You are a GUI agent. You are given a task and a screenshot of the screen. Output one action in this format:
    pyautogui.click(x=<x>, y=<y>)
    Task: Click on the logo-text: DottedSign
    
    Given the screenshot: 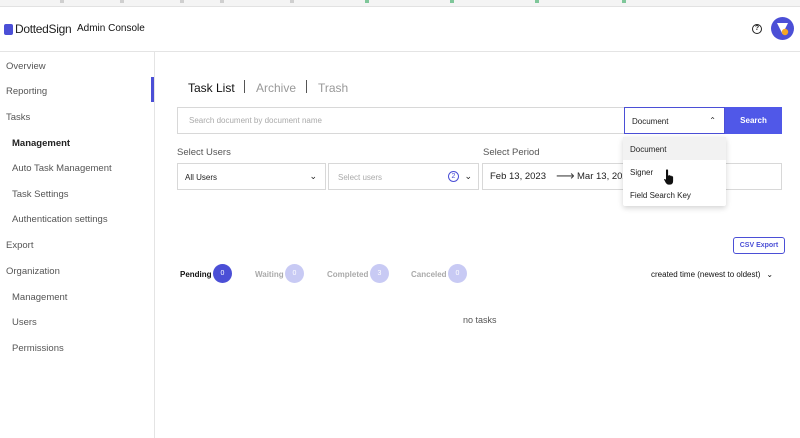 What is the action you would take?
    pyautogui.click(x=43, y=29)
    